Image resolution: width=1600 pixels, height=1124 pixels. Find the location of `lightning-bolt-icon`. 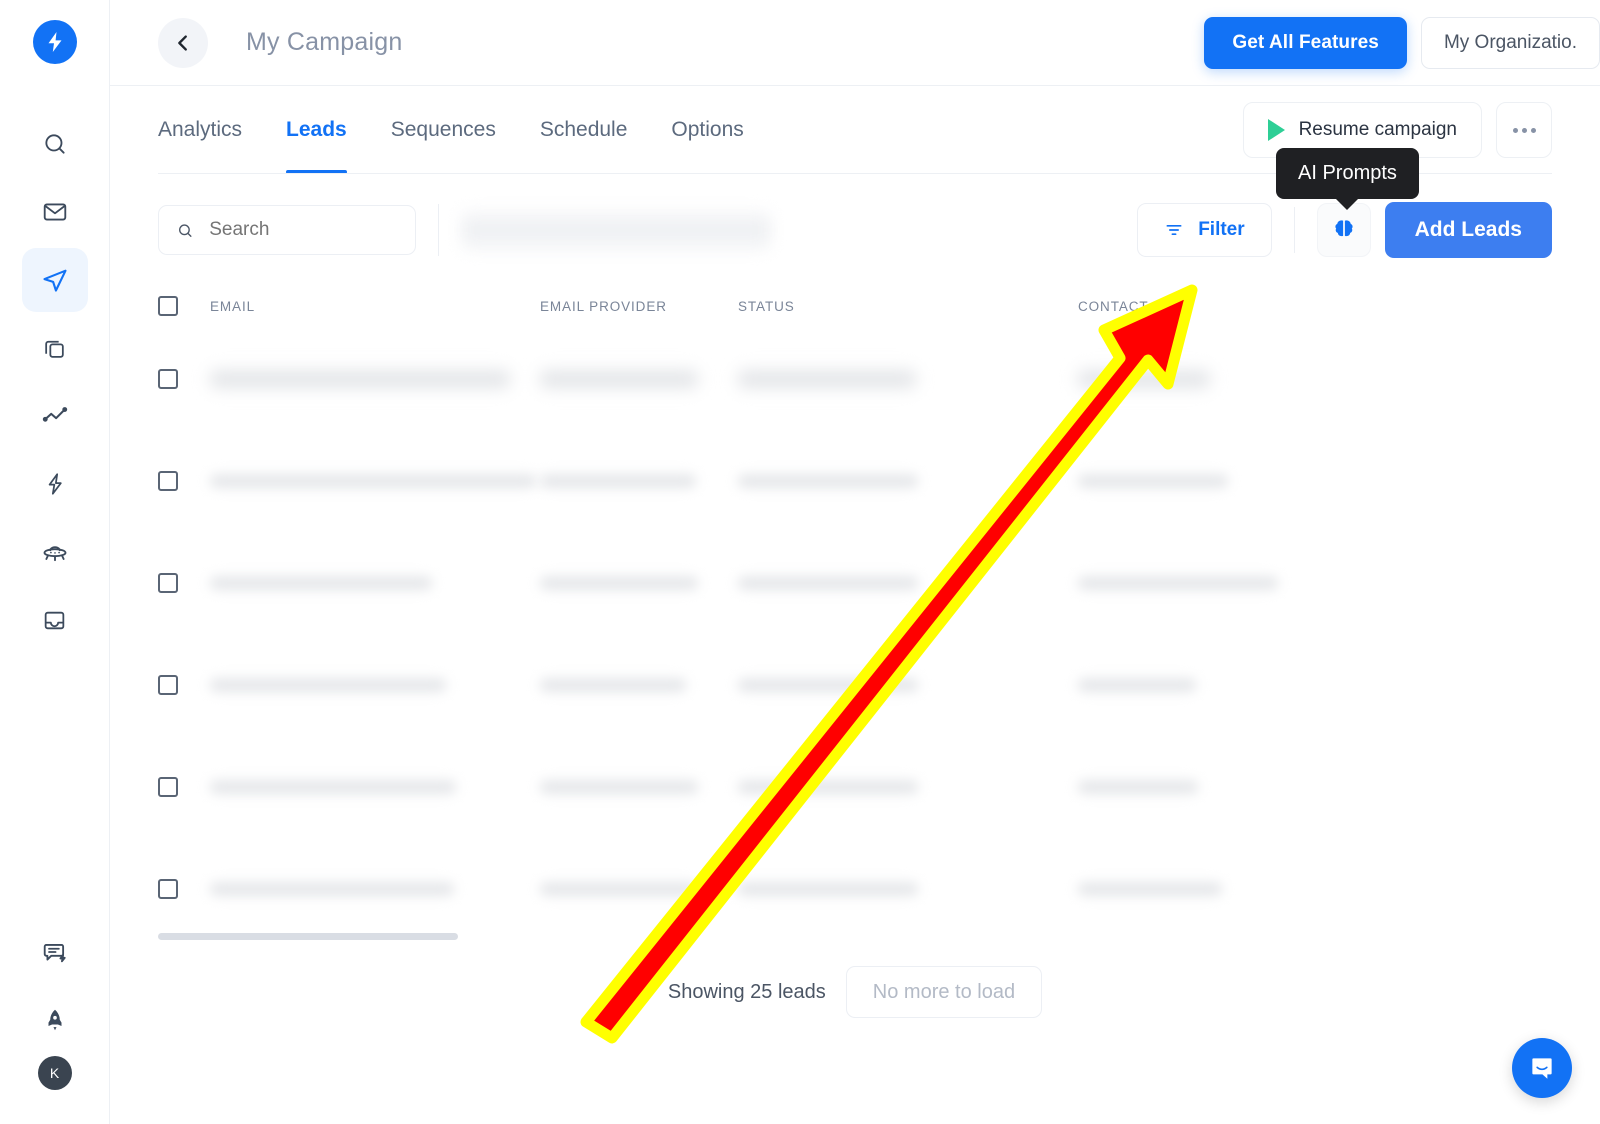

lightning-bolt-icon is located at coordinates (55, 484).